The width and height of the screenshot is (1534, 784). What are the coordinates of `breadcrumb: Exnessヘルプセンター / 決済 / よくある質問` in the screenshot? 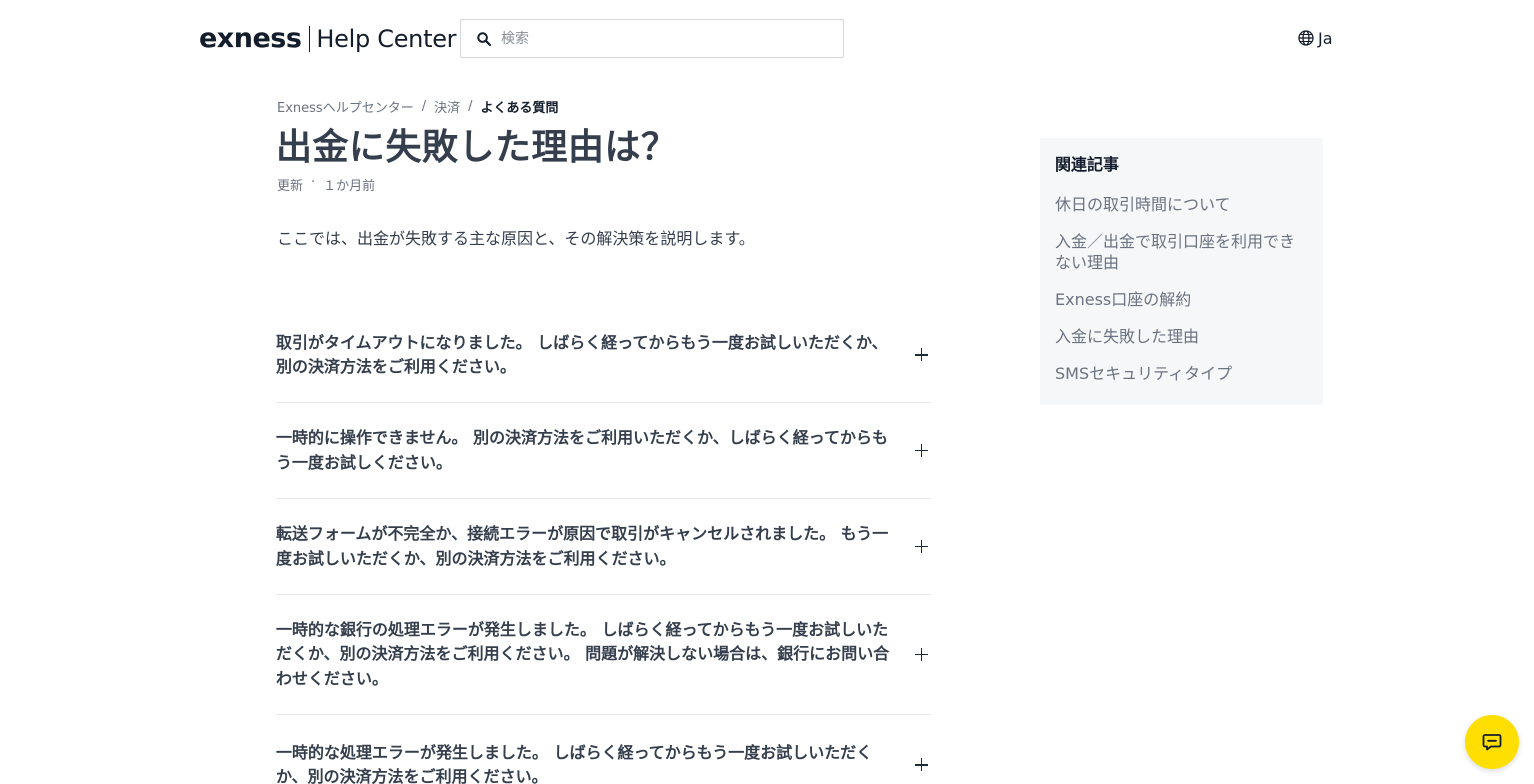 It's located at (418, 106).